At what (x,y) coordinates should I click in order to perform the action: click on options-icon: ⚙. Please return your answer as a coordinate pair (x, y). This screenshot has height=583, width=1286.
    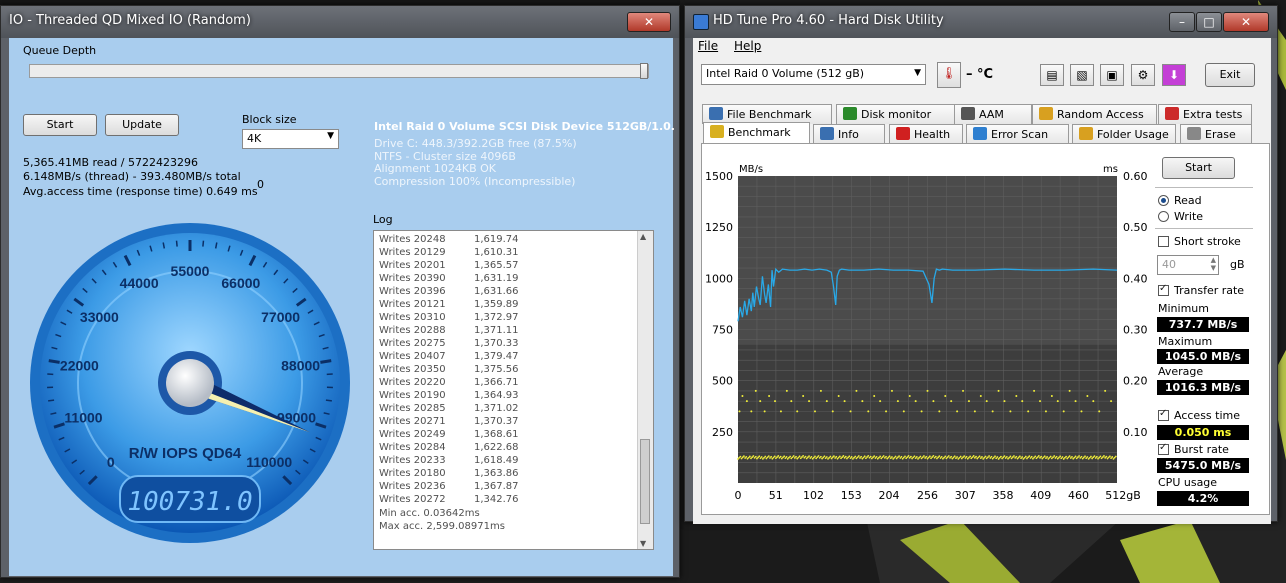
    Looking at the image, I should click on (1143, 75).